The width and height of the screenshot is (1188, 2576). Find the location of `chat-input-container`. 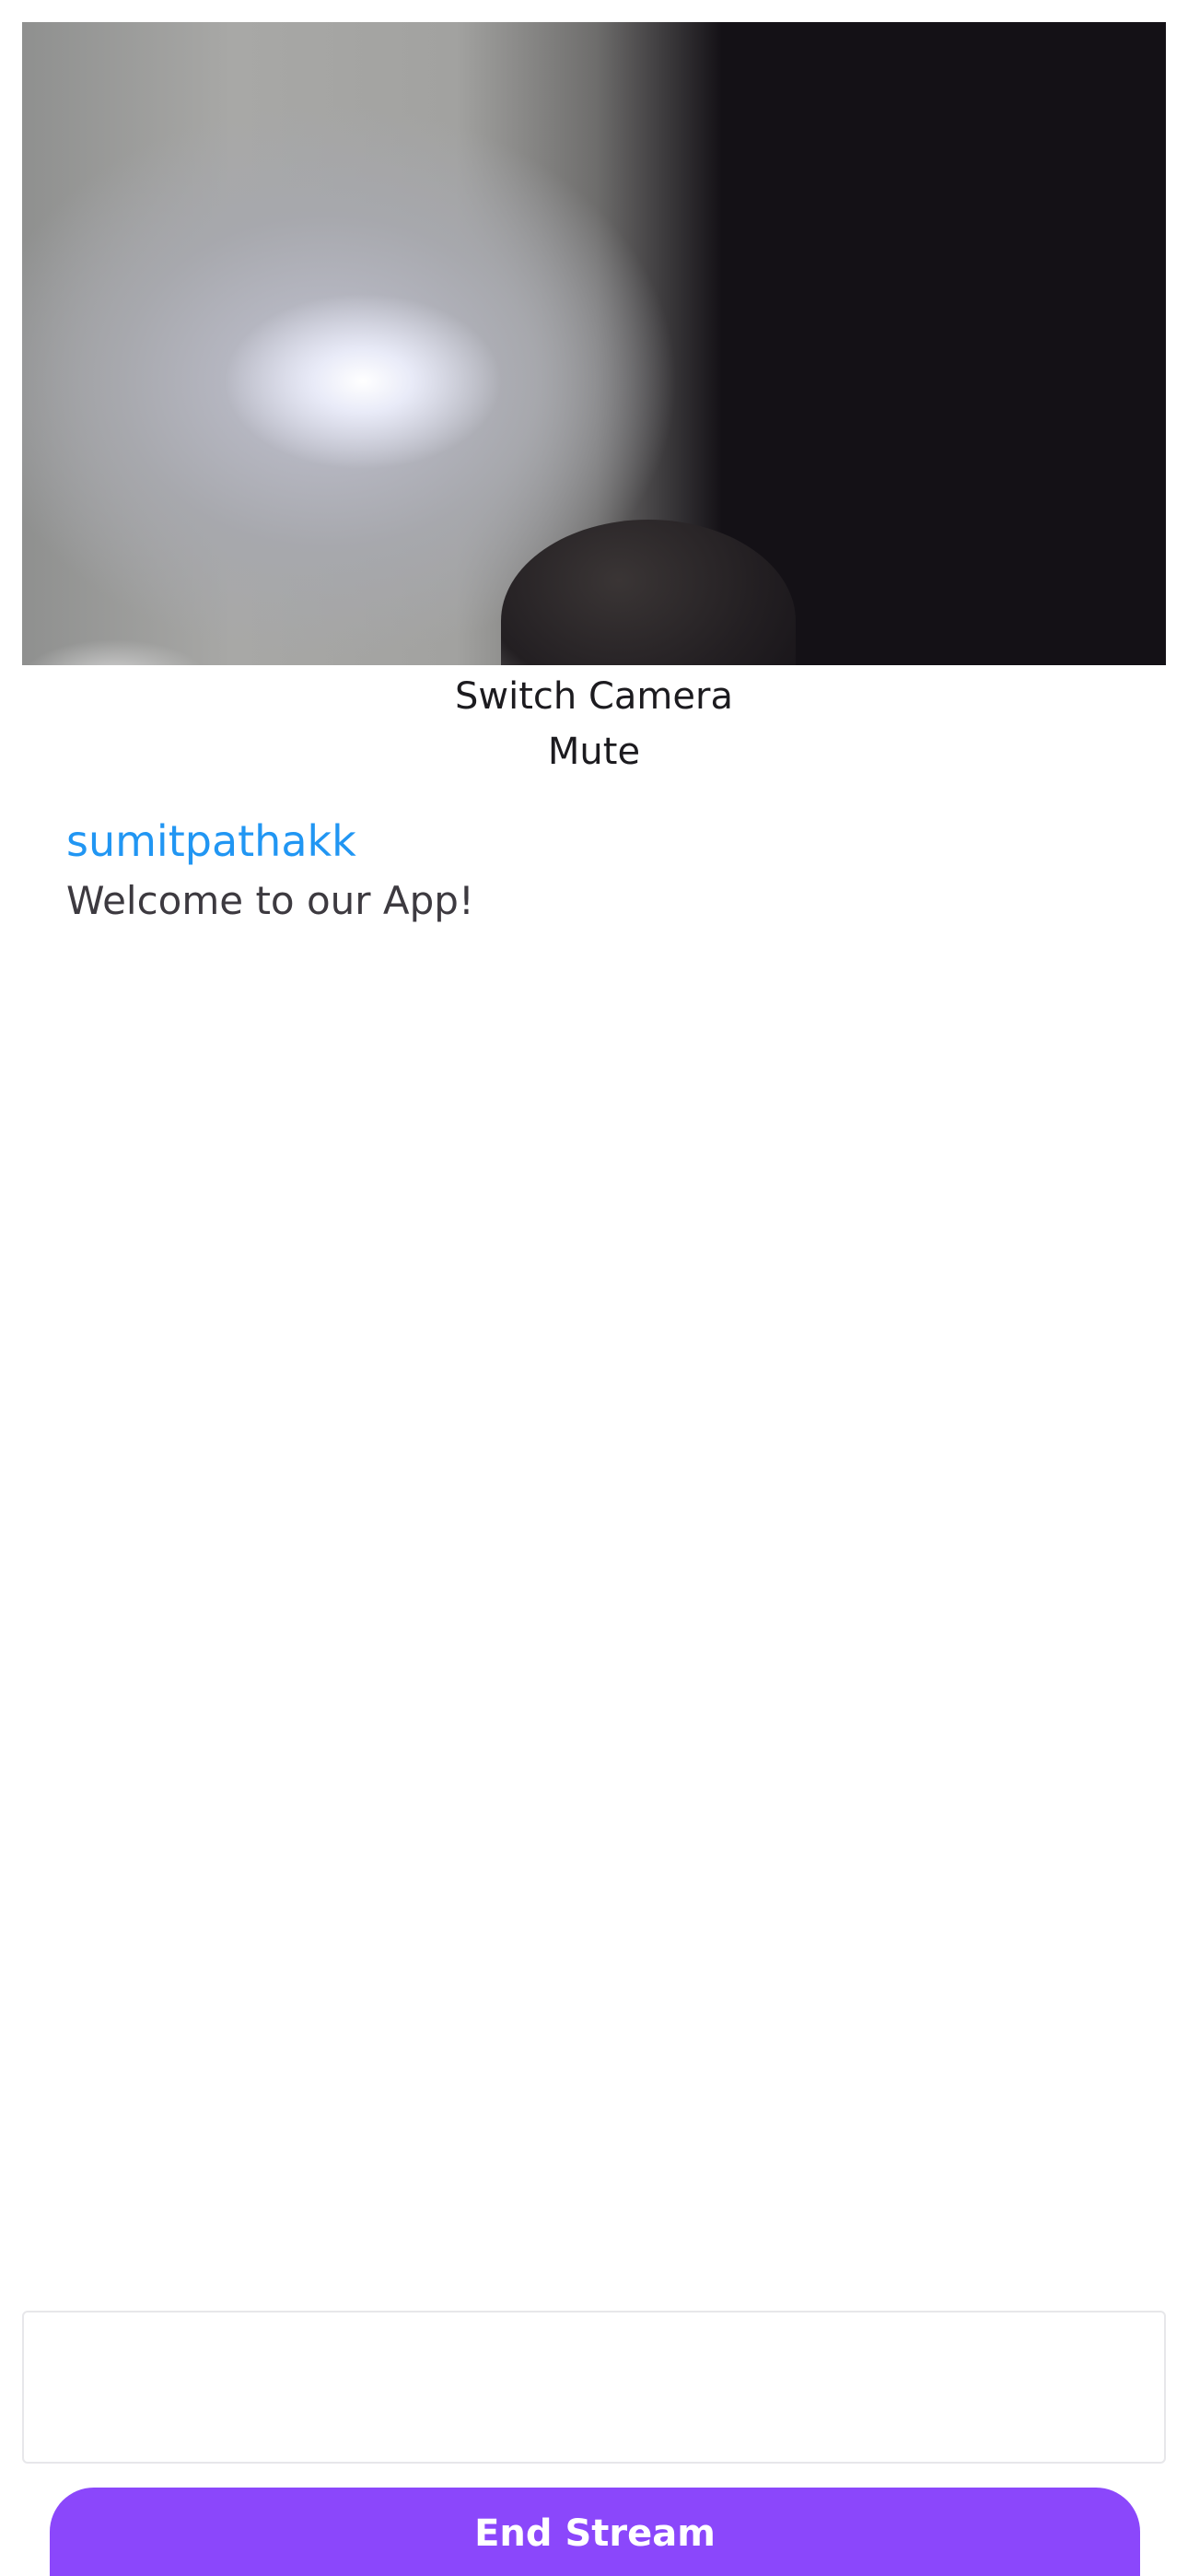

chat-input-container is located at coordinates (594, 2387).